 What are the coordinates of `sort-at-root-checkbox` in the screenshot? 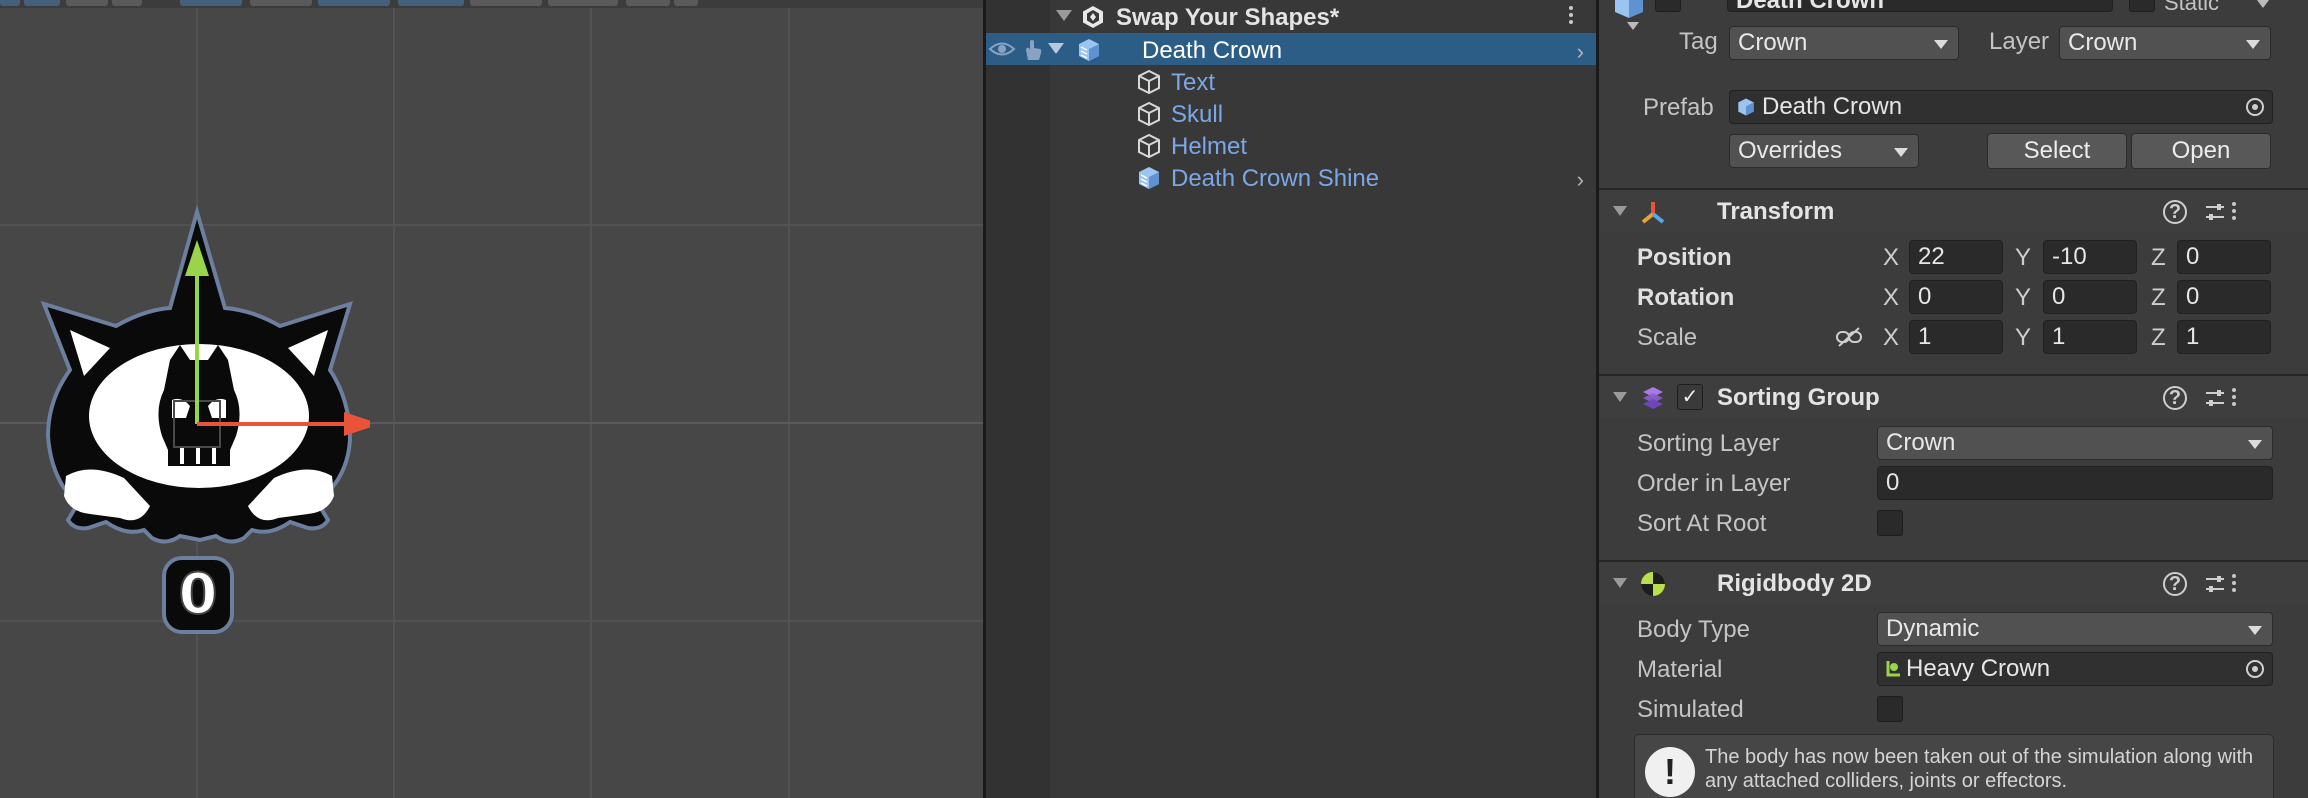 It's located at (1890, 523).